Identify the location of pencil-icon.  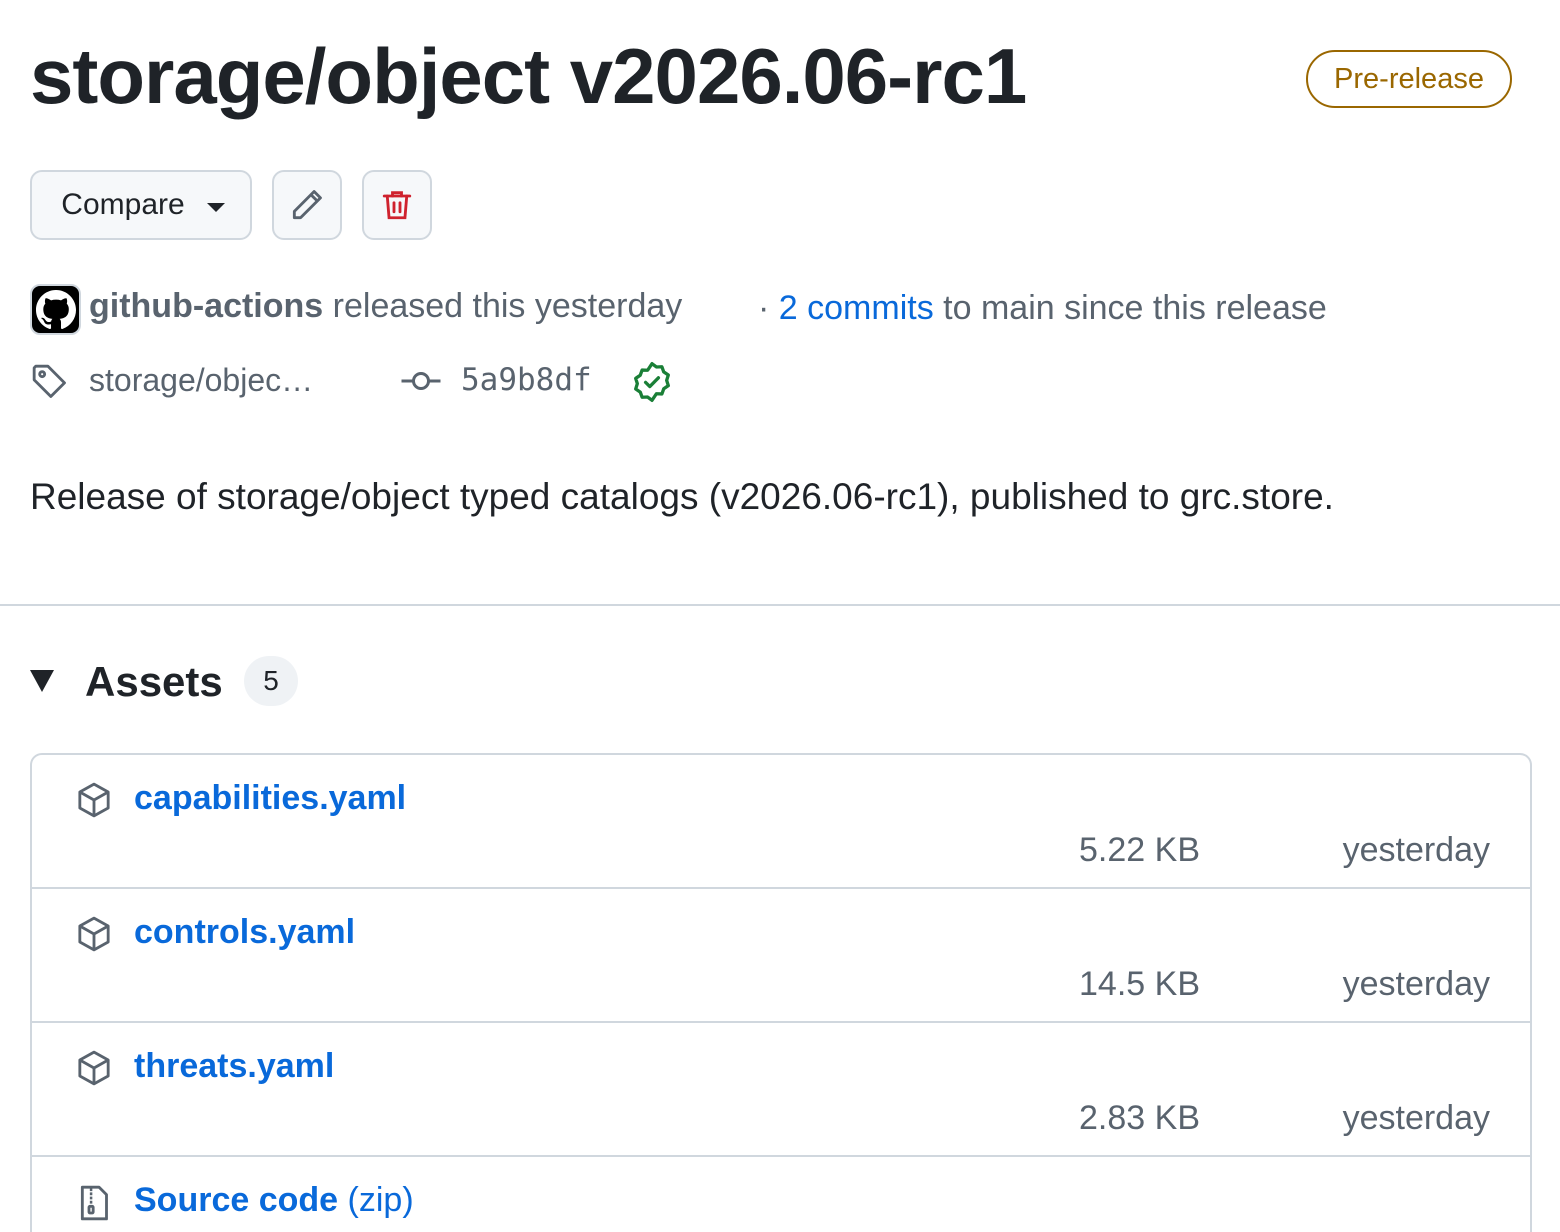
(307, 205).